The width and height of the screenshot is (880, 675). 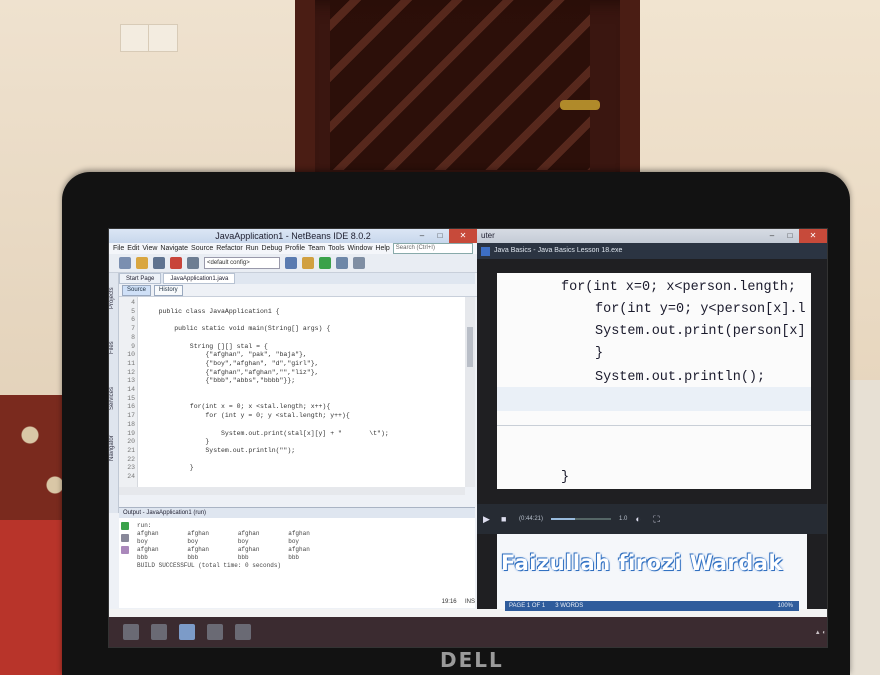 What do you see at coordinates (506, 519) in the screenshot?
I see `stop-icon: ■` at bounding box center [506, 519].